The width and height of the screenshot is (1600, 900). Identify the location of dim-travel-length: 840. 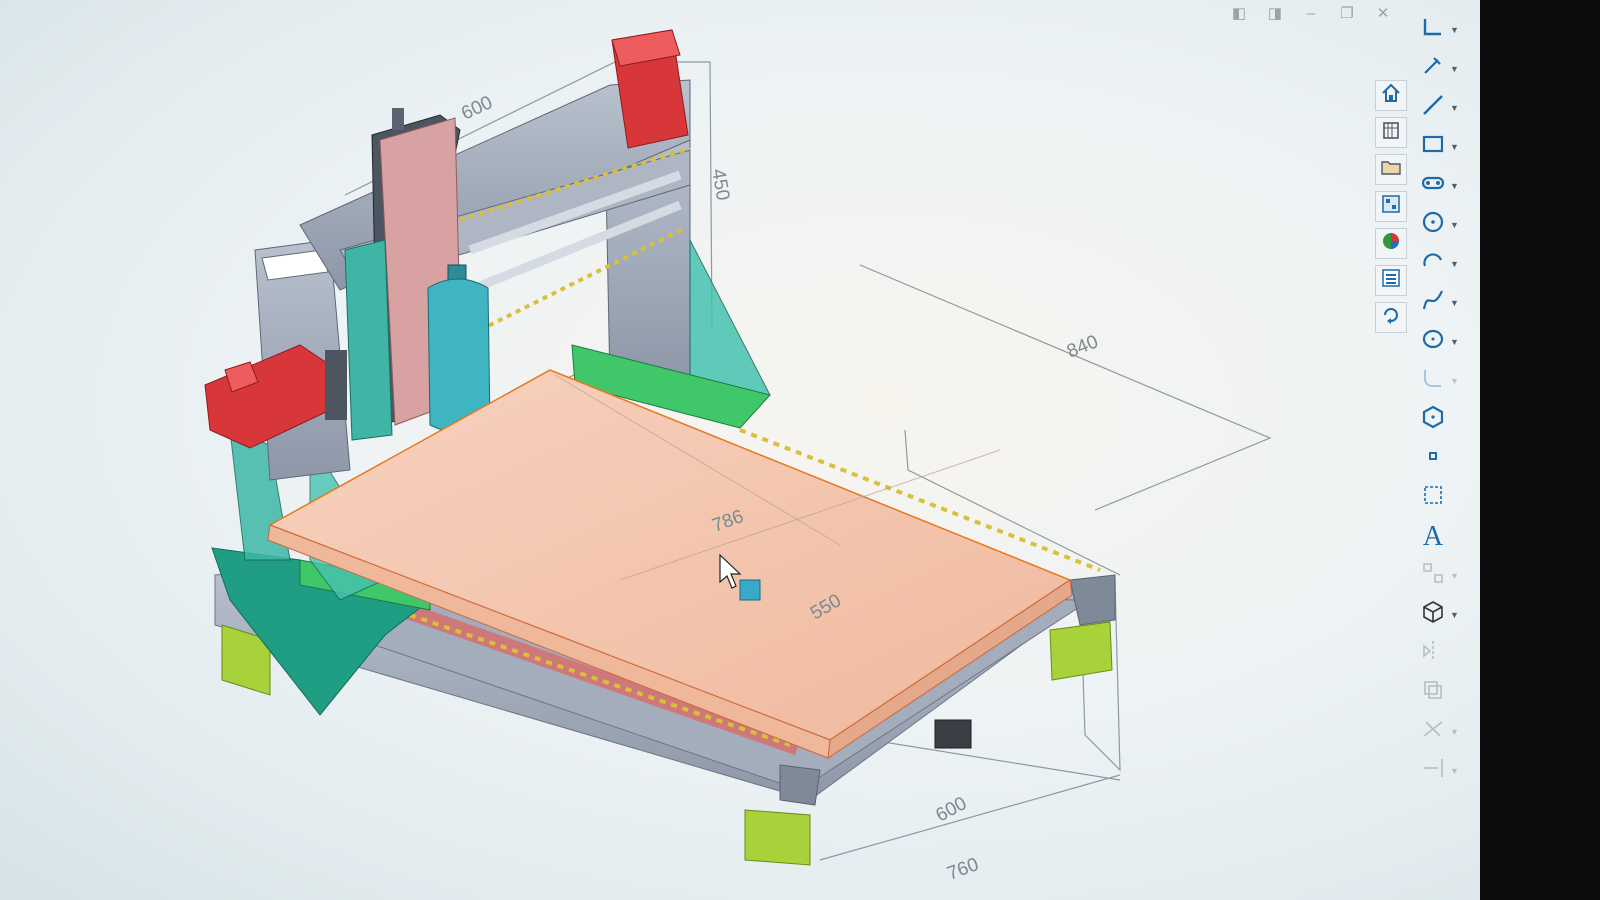
(1082, 346).